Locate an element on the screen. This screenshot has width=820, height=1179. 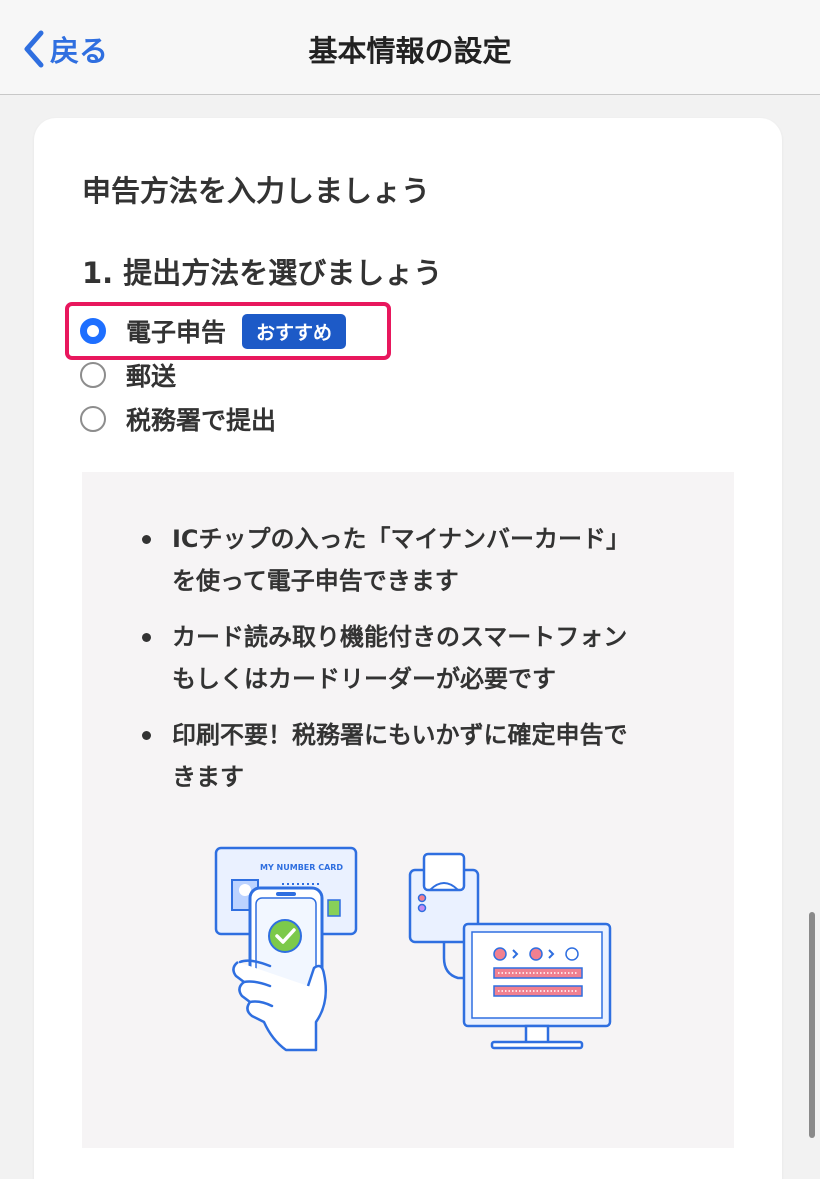
page-title: 基本情報の設定 is located at coordinates (410, 51).